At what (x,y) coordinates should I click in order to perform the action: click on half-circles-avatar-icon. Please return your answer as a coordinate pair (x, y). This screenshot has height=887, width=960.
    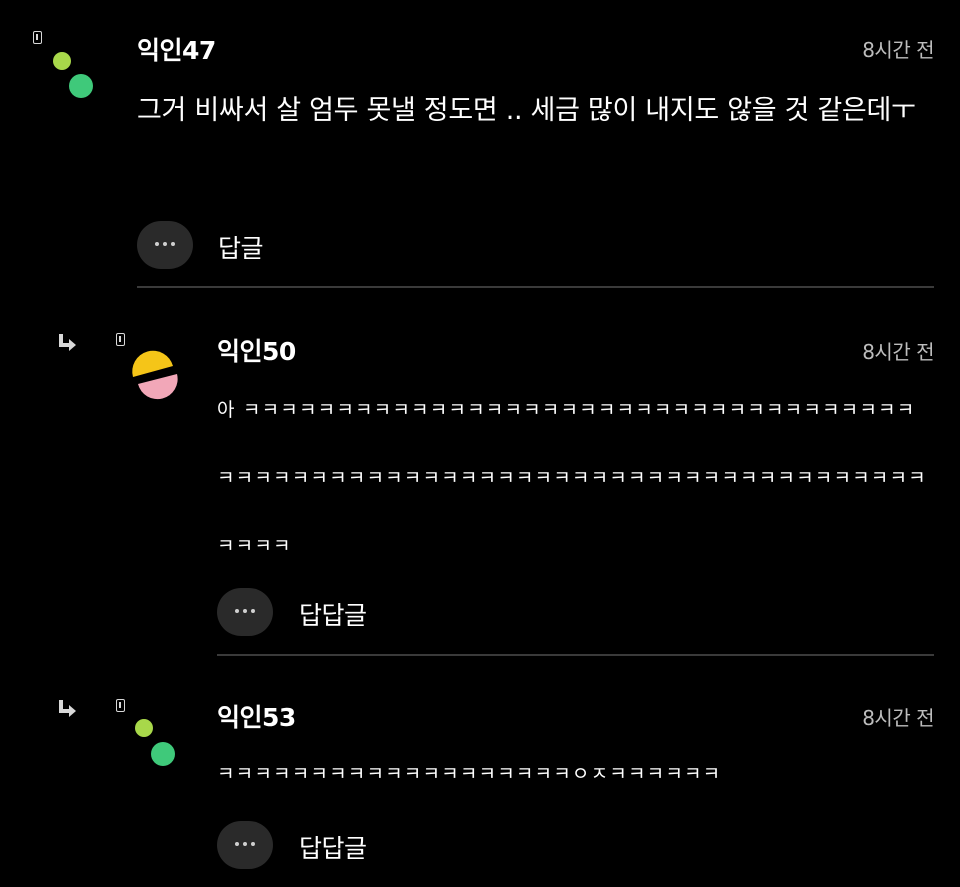
    Looking at the image, I should click on (155, 375).